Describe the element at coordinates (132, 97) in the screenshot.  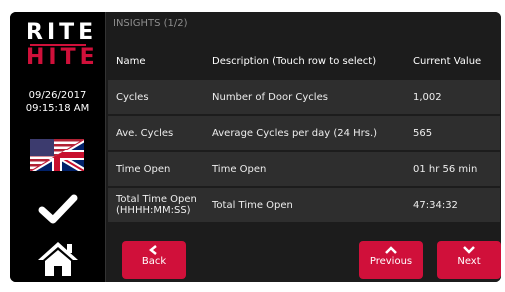
I see `row-name: Cycles` at that location.